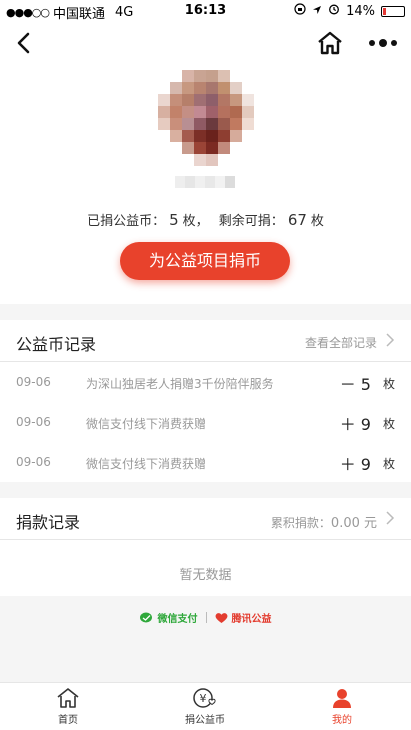 Image resolution: width=411 pixels, height=730 pixels. What do you see at coordinates (206, 118) in the screenshot?
I see `avatar` at bounding box center [206, 118].